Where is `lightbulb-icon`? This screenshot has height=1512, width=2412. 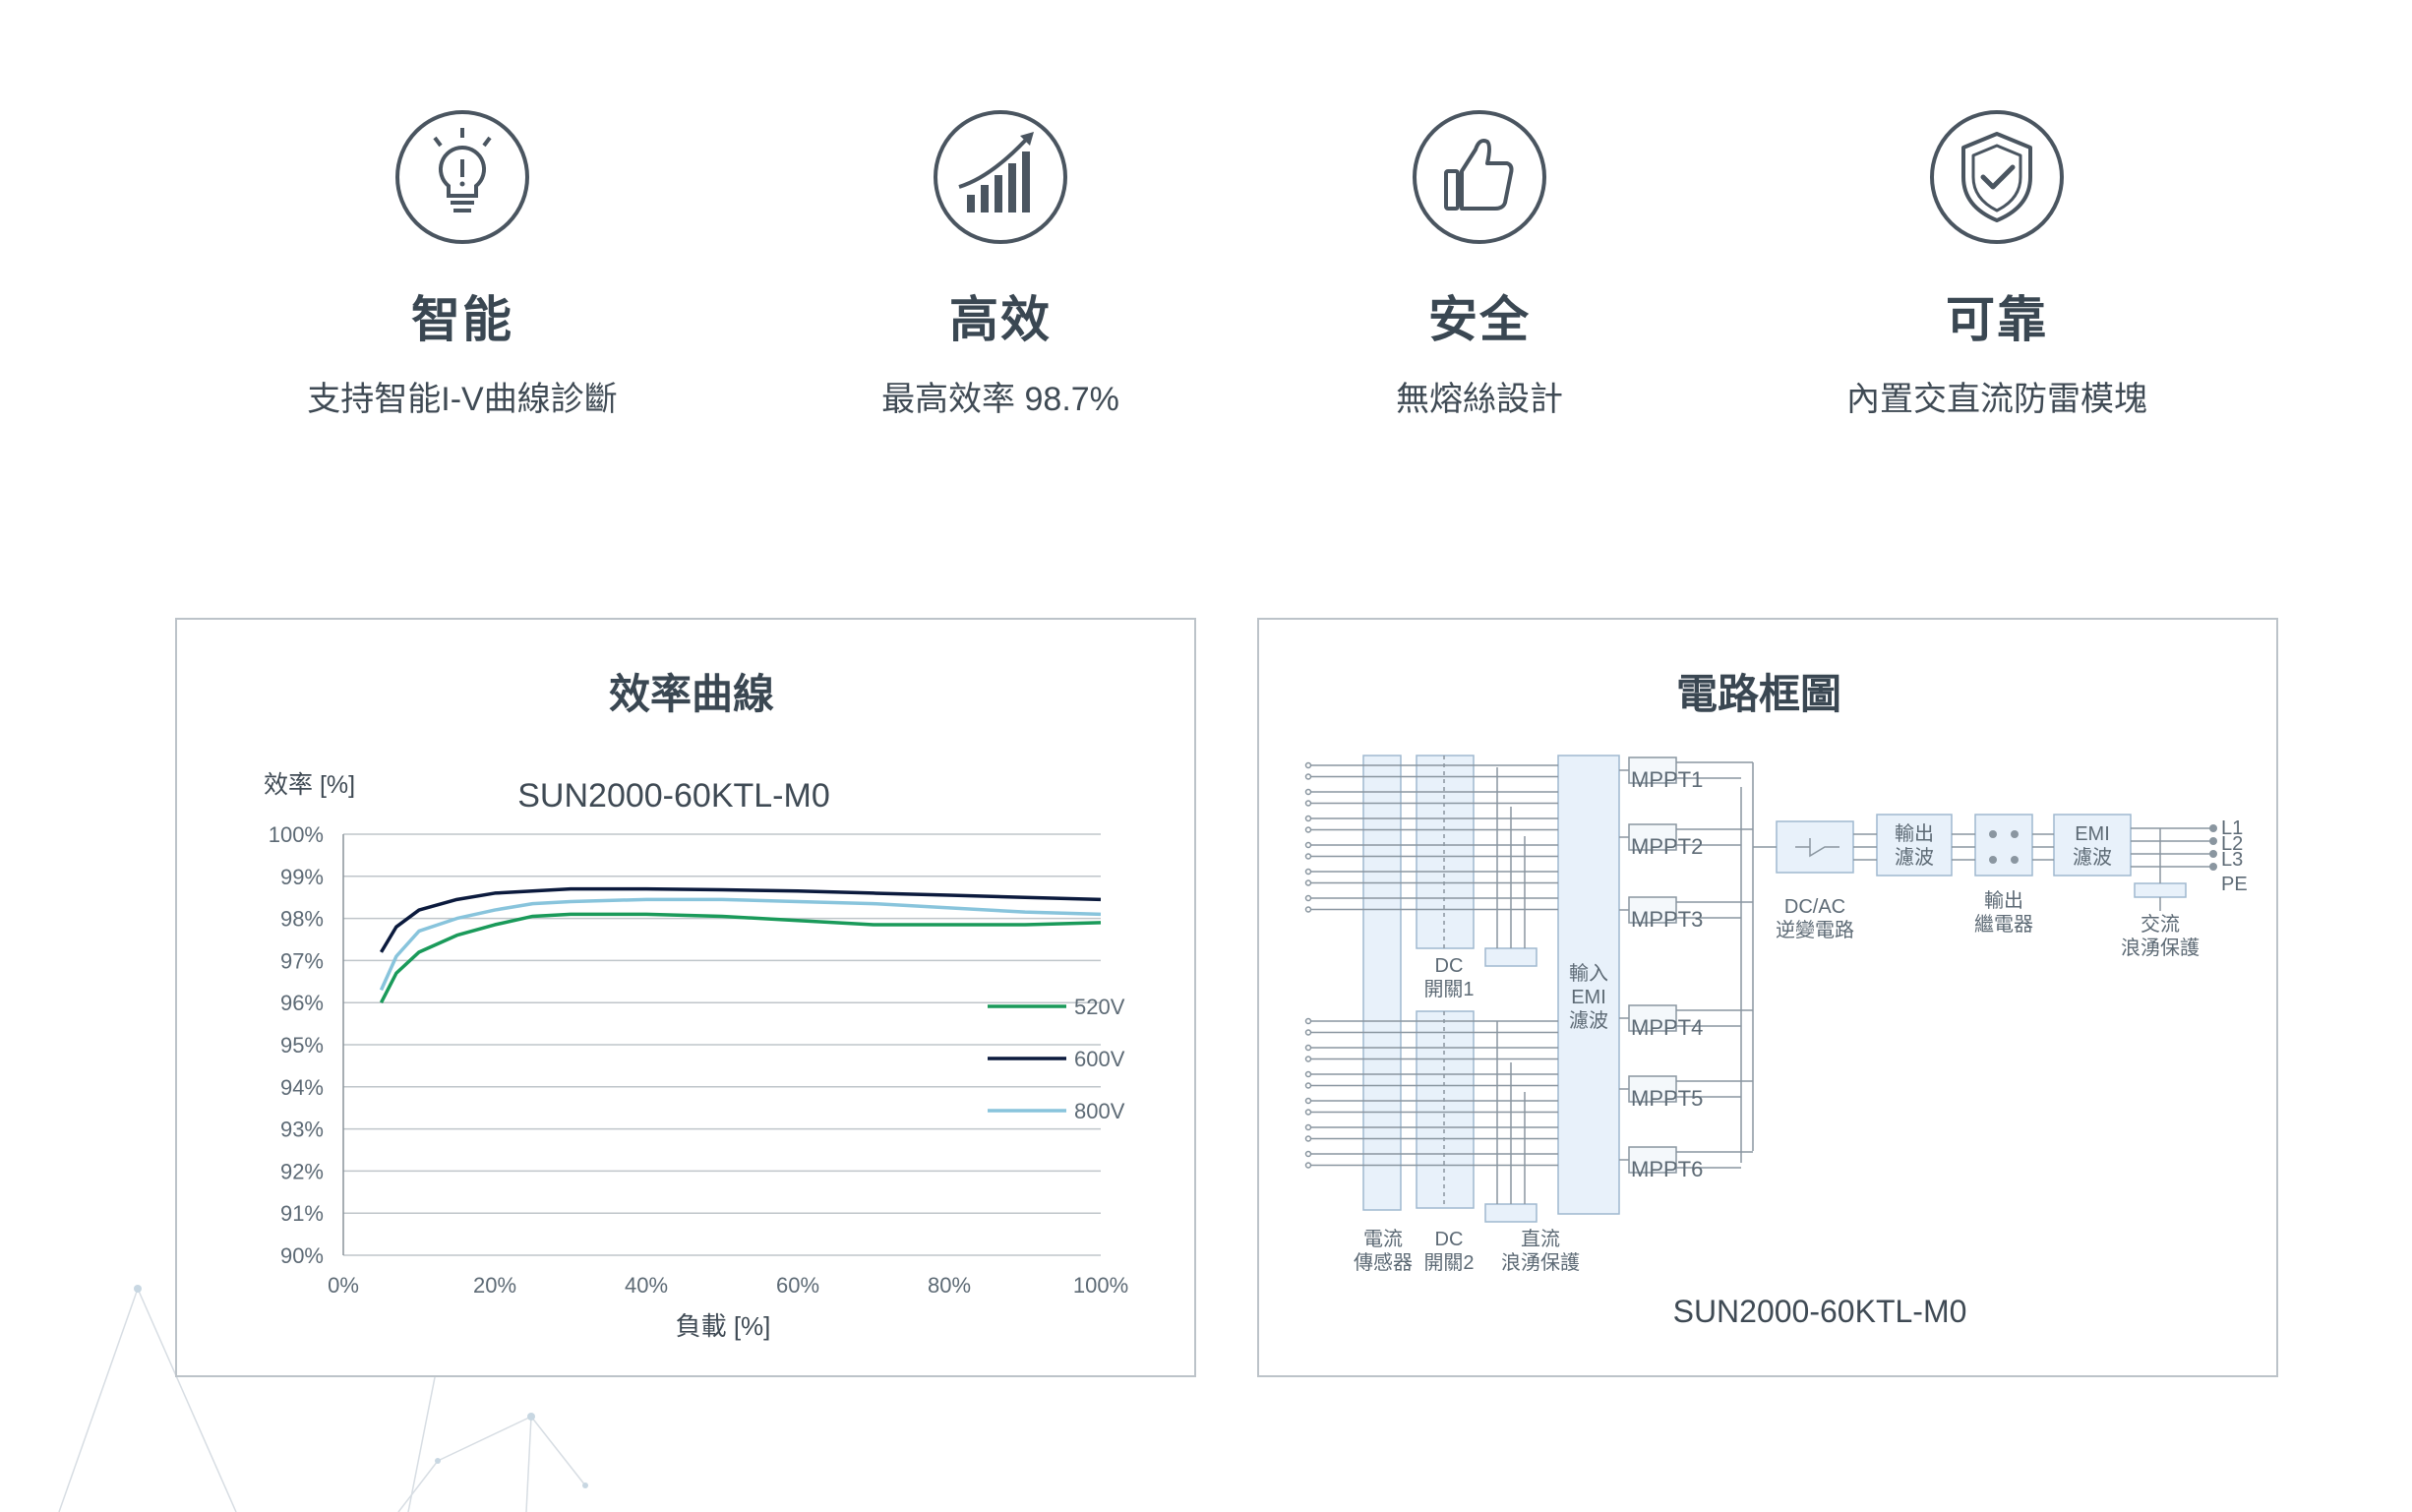 lightbulb-icon is located at coordinates (462, 177).